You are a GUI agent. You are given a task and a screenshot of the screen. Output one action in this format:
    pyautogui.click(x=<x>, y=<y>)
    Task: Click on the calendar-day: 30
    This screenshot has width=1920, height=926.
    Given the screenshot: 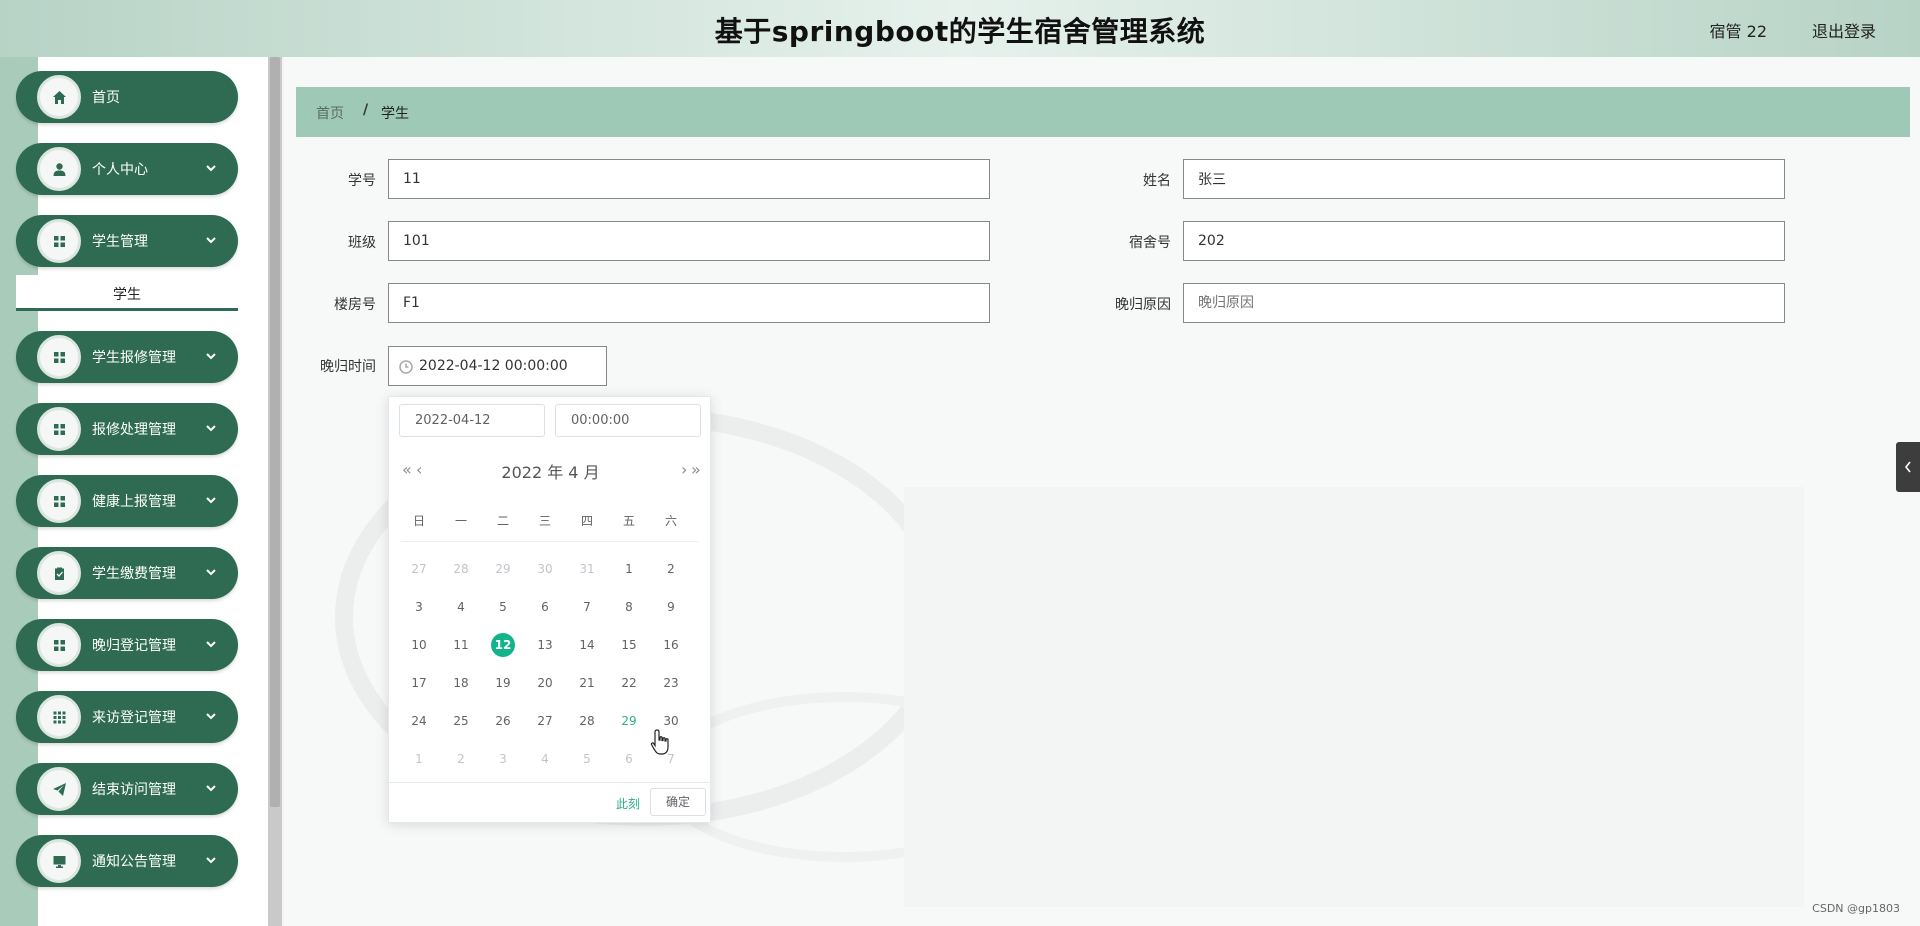 What is the action you would take?
    pyautogui.click(x=545, y=569)
    